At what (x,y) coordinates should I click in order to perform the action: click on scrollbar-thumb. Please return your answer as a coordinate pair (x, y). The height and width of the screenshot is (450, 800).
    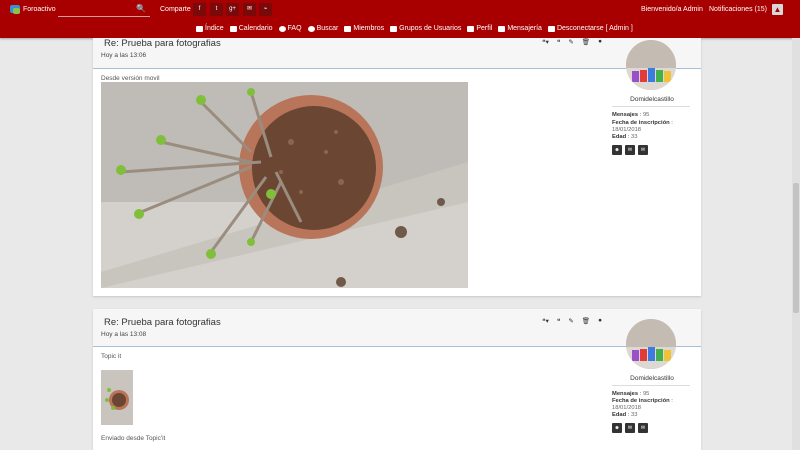
    Looking at the image, I should click on (796, 248).